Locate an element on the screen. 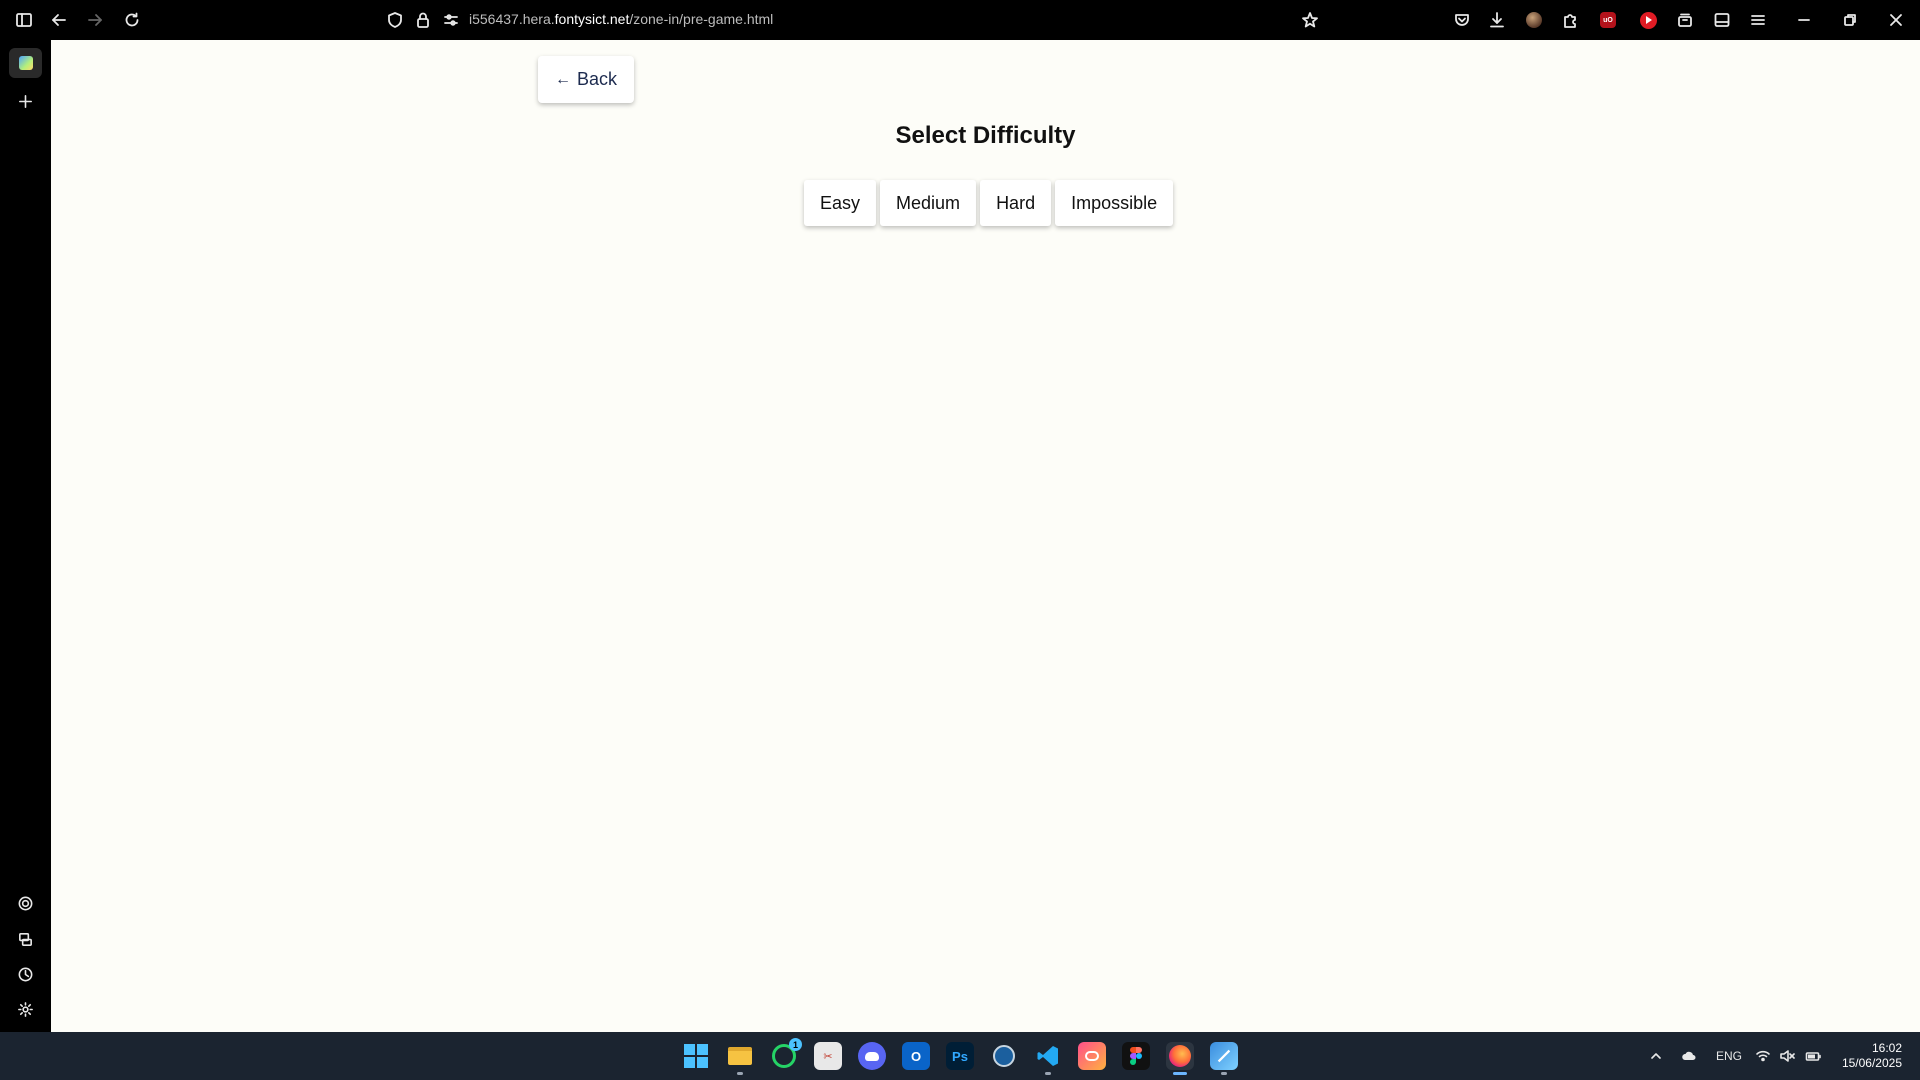 The image size is (1920, 1080). figma-icon is located at coordinates (1136, 1056).